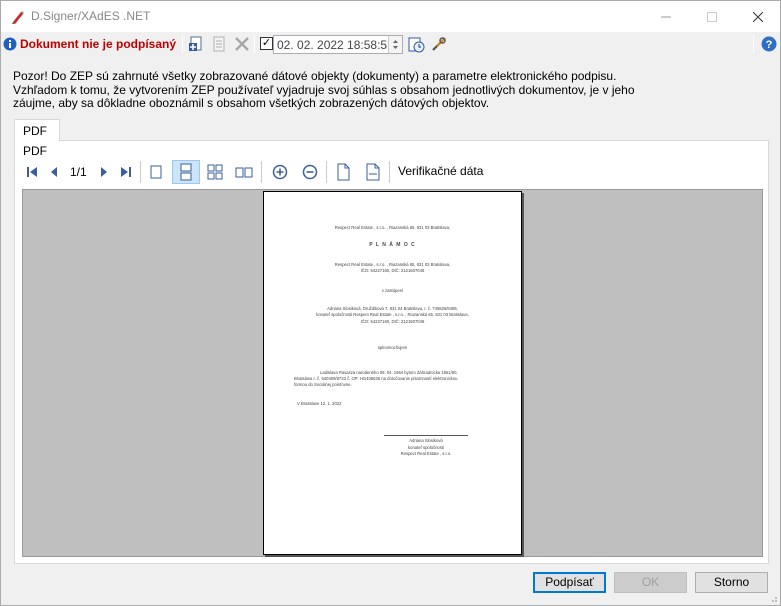 This screenshot has height=606, width=781. I want to click on continuous-page-icon, so click(186, 172).